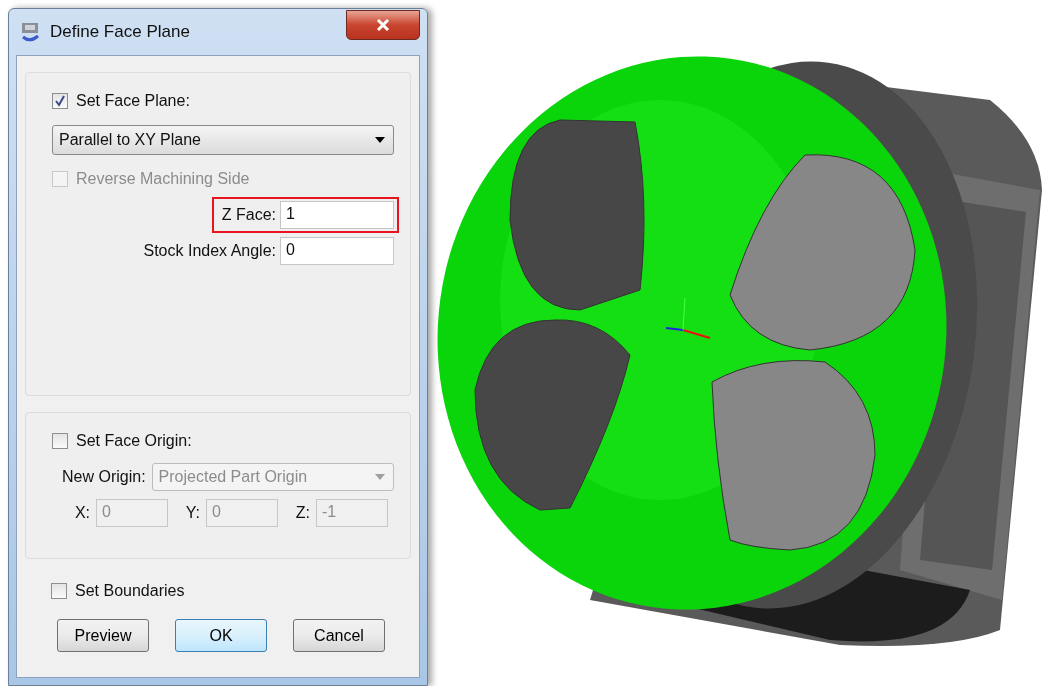  What do you see at coordinates (248, 215) in the screenshot?
I see `field-label: Z Face:` at bounding box center [248, 215].